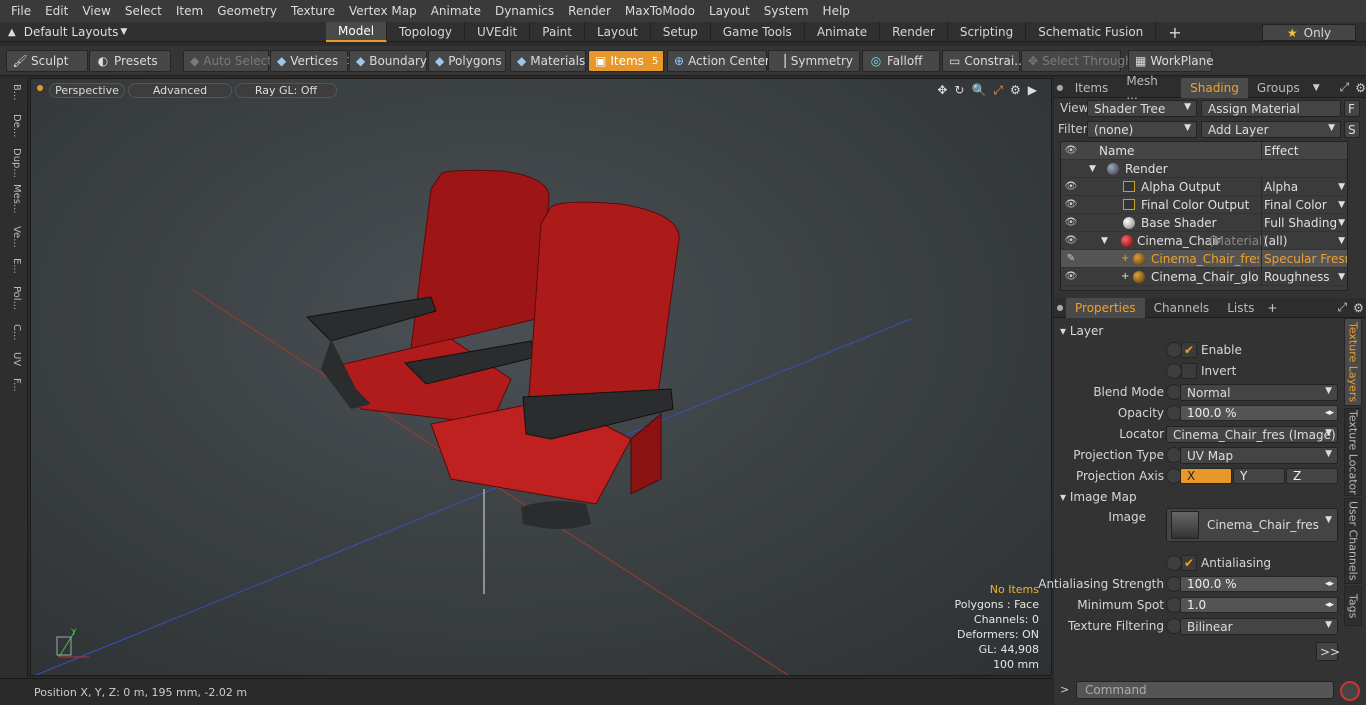 Image resolution: width=1366 pixels, height=705 pixels. Describe the element at coordinates (426, 32) in the screenshot. I see `tab-topology: Topology` at that location.